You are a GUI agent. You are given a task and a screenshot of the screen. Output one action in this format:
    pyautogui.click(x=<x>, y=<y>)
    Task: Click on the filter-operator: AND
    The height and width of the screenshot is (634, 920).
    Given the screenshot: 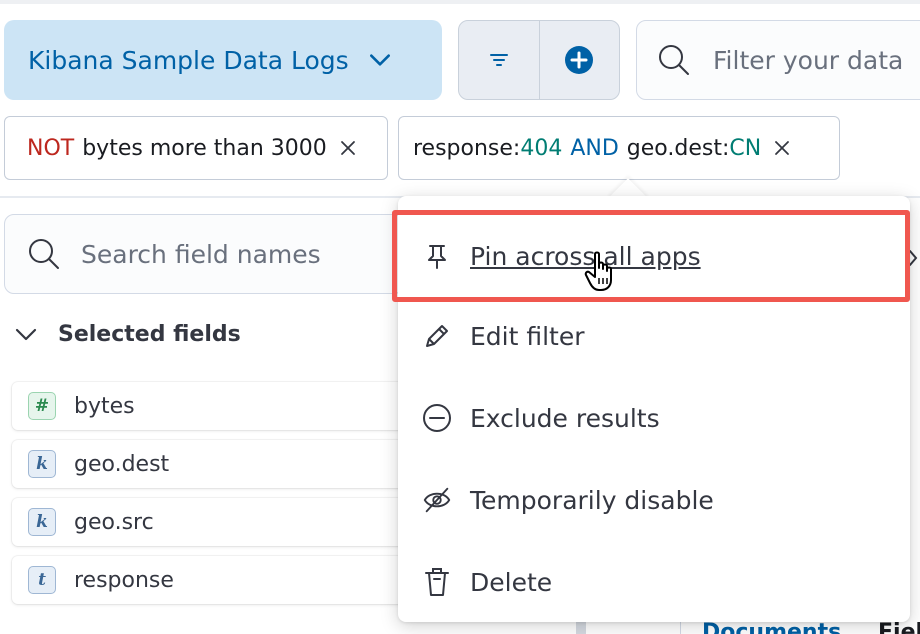 What is the action you would take?
    pyautogui.click(x=594, y=148)
    